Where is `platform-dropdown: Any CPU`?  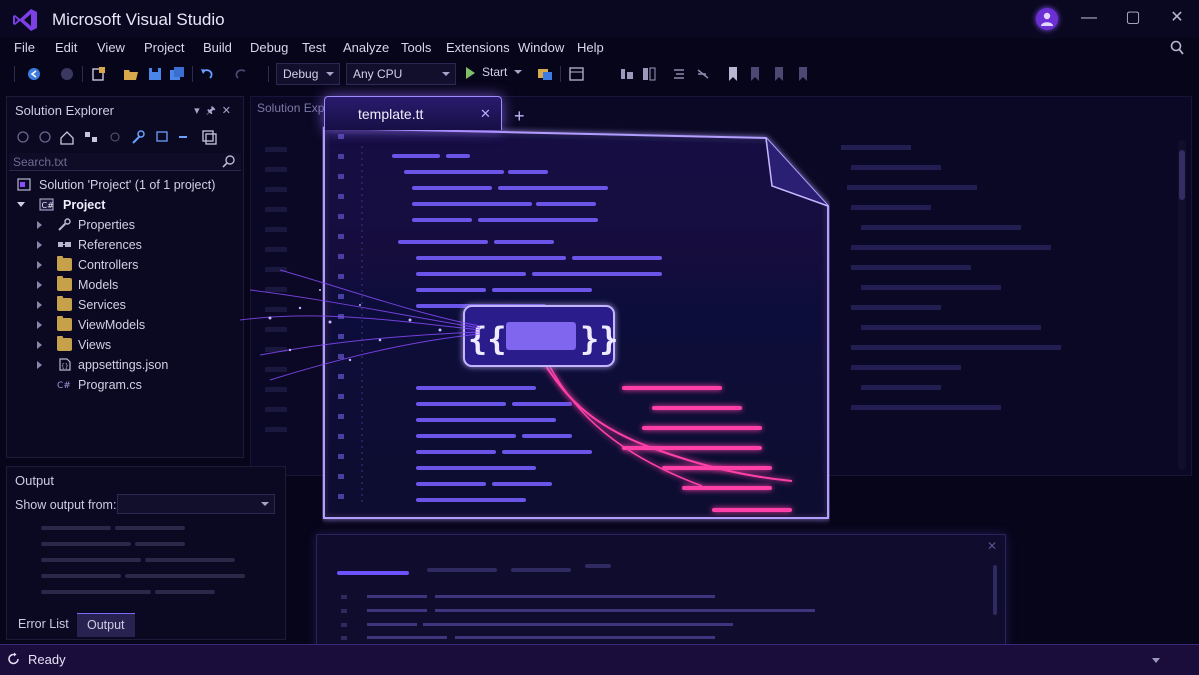
platform-dropdown: Any CPU is located at coordinates (401, 74).